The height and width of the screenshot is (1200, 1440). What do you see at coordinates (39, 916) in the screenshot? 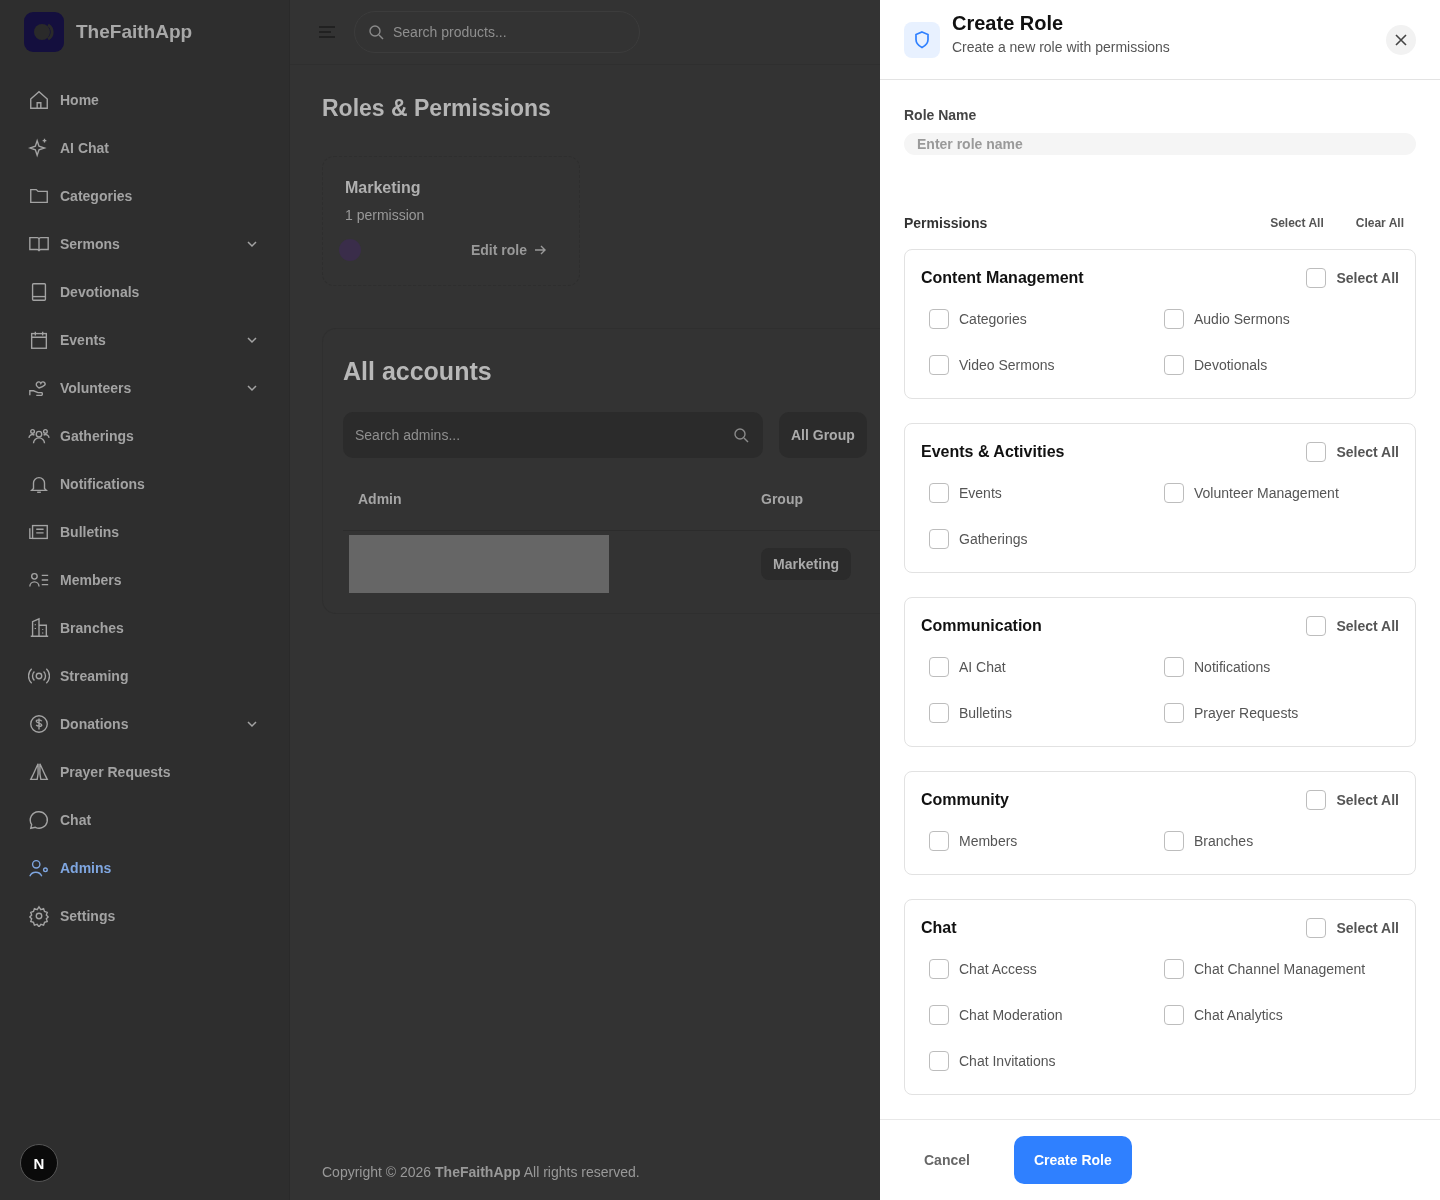
I see `gear-icon` at bounding box center [39, 916].